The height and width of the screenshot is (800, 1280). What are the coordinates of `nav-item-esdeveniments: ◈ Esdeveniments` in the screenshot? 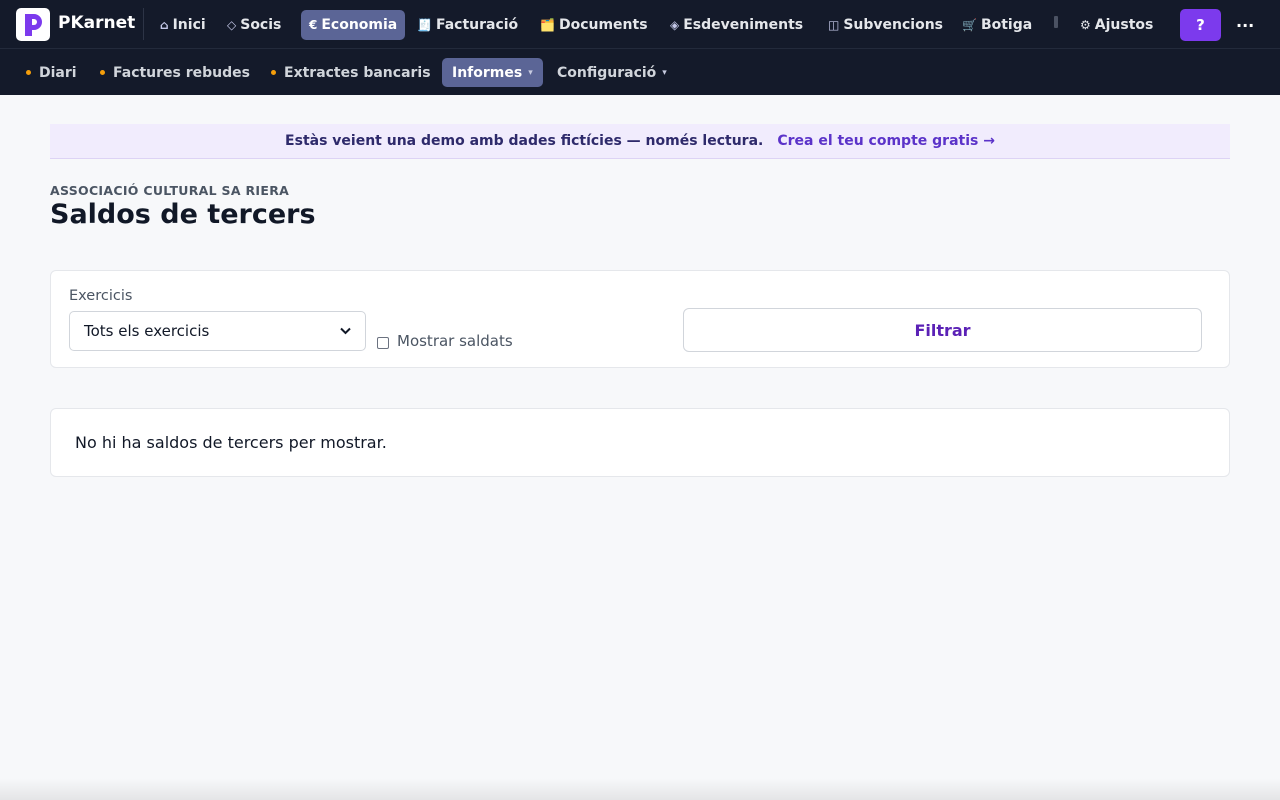 It's located at (736, 25).